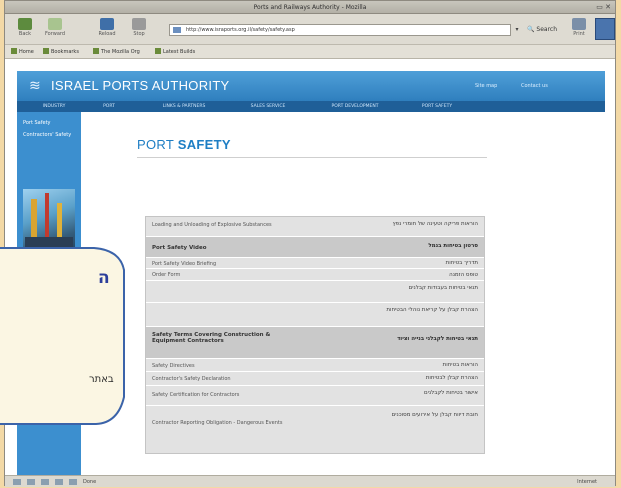 The width and height of the screenshot is (621, 488). I want to click on stop-button: Stop, so click(139, 29).